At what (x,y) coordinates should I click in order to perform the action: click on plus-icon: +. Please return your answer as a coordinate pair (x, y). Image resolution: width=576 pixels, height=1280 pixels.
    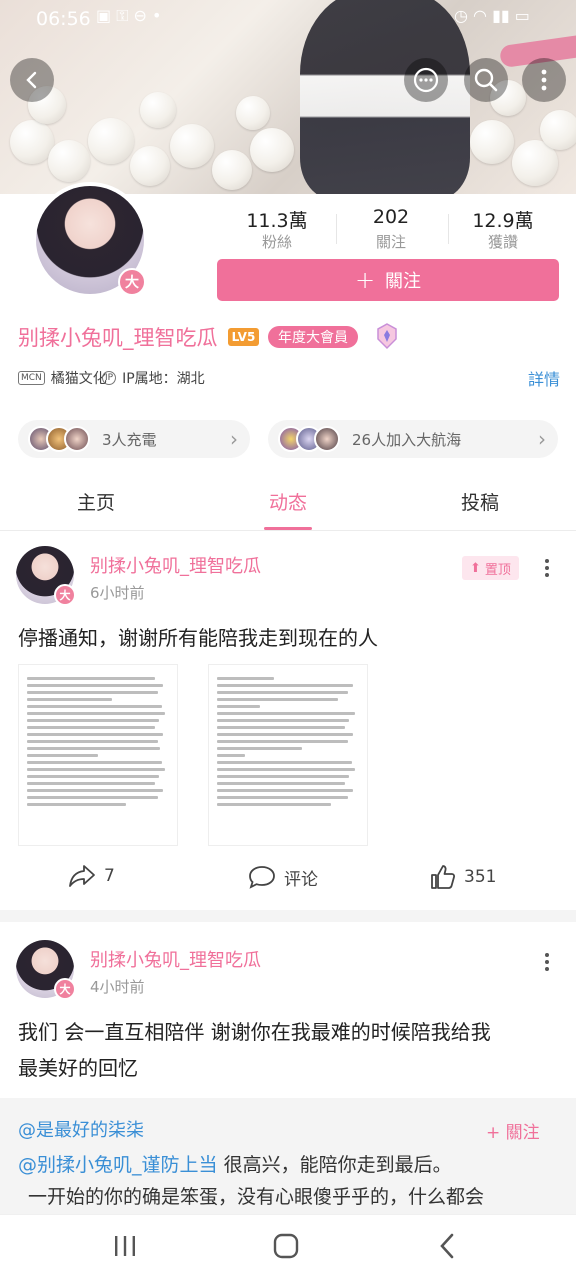
    Looking at the image, I should click on (365, 280).